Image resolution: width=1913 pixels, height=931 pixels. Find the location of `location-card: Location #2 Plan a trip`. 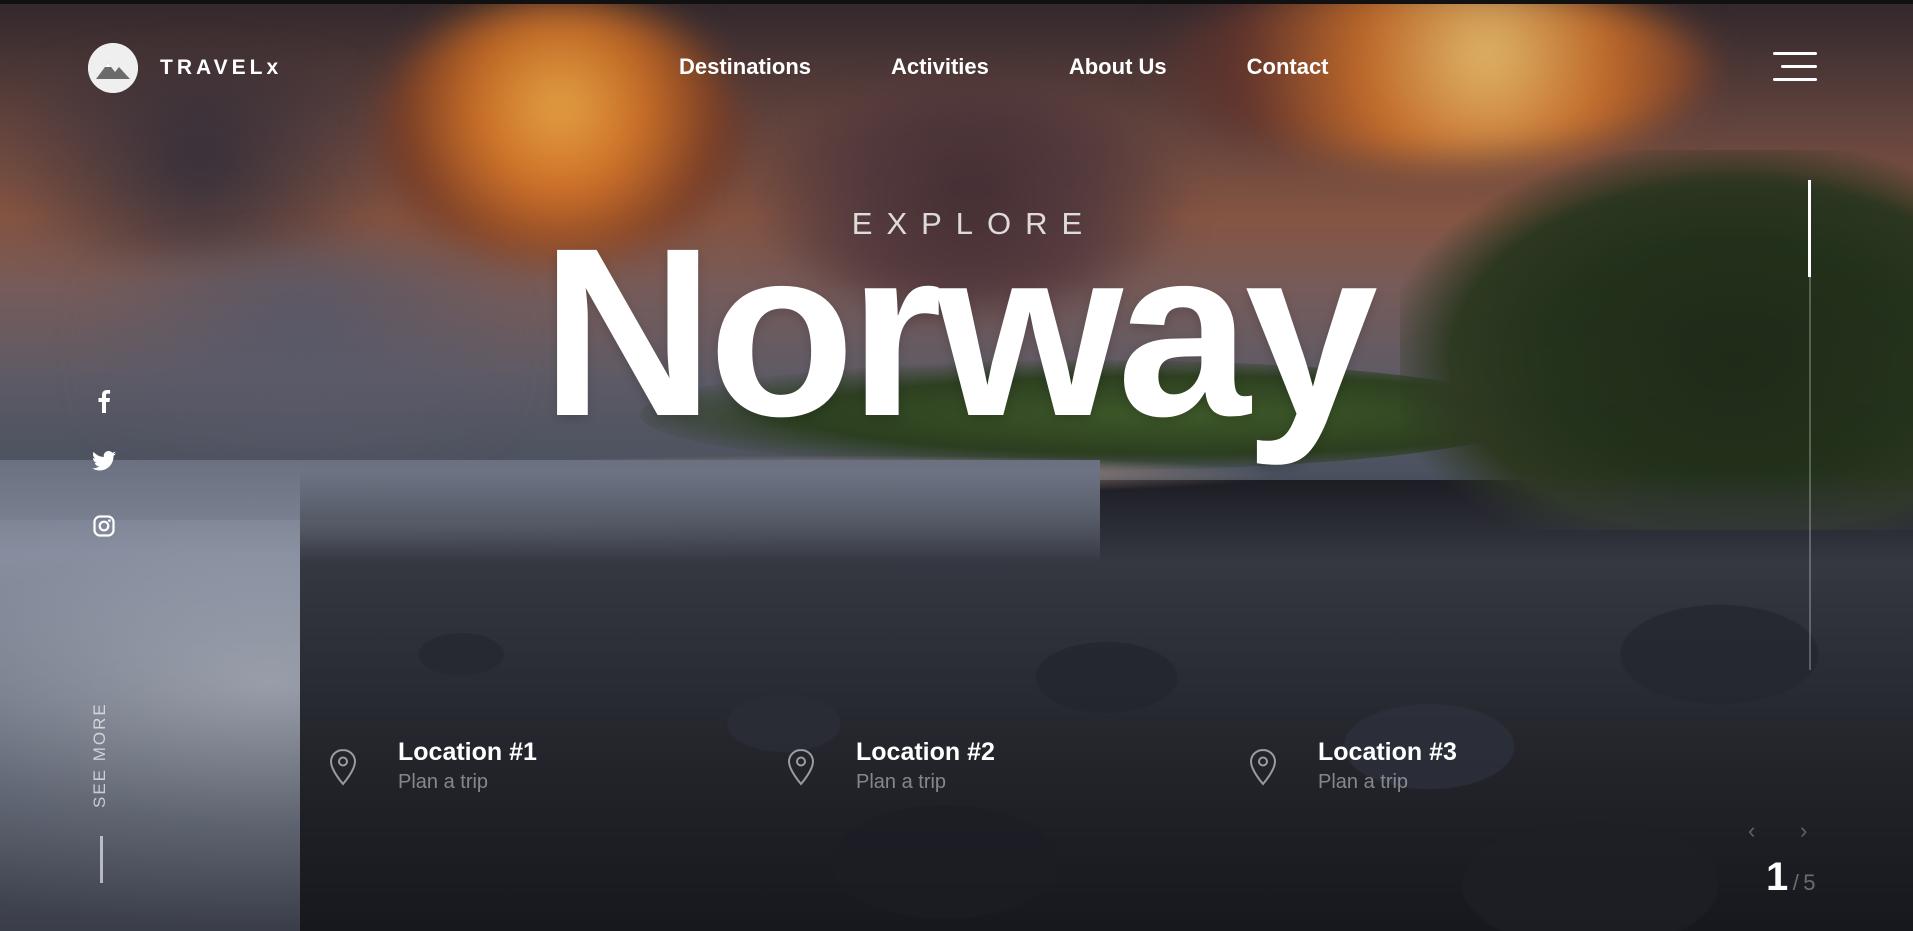

location-card: Location #2 Plan a trip is located at coordinates (890, 766).